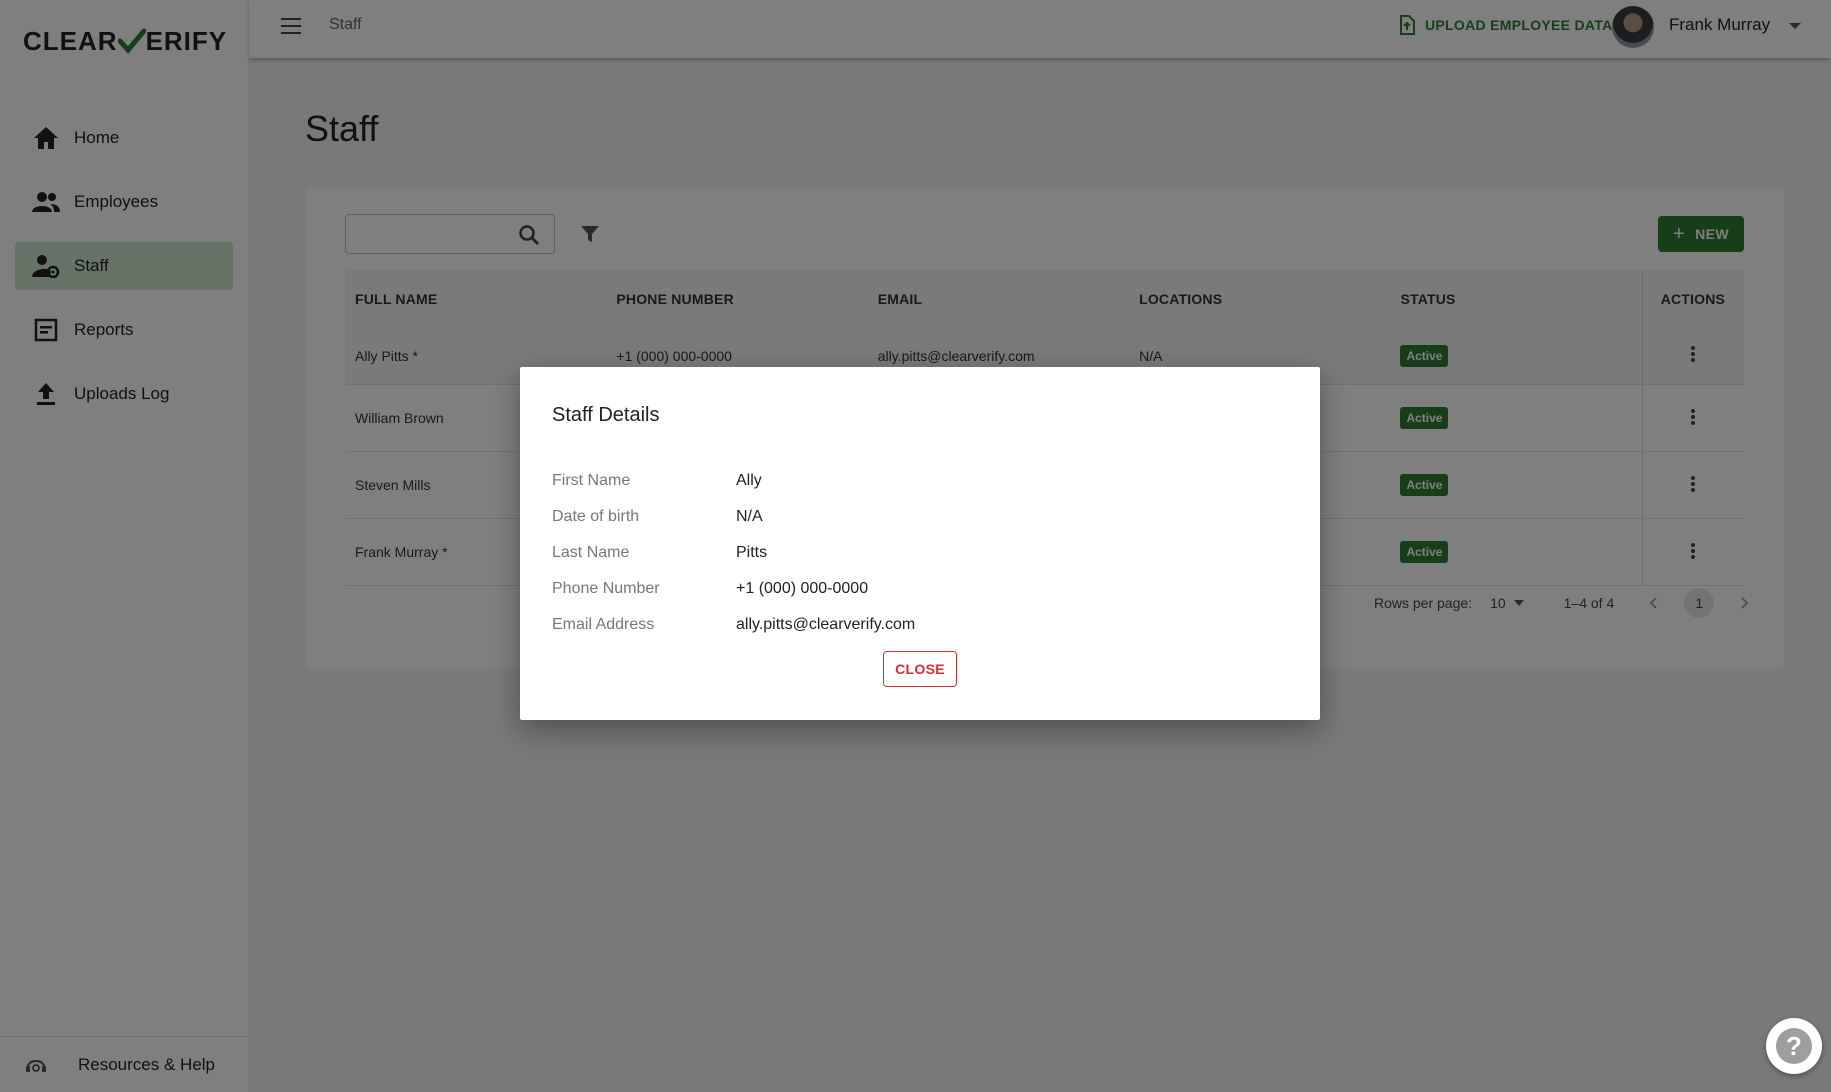 The height and width of the screenshot is (1092, 1831). Describe the element at coordinates (591, 552) in the screenshot. I see `detail-label: Last Name` at that location.